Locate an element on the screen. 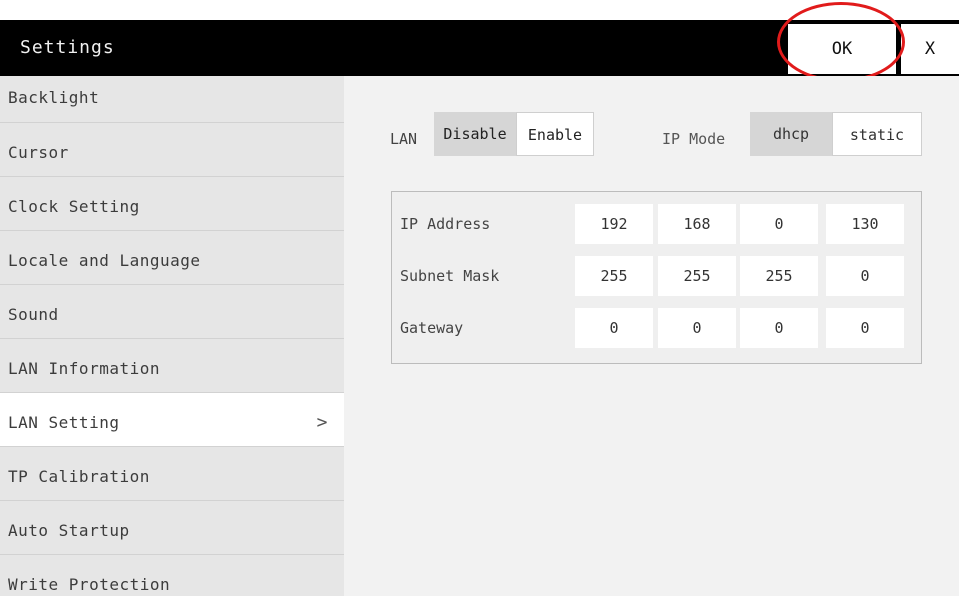  ip-address-octet-4: 130 is located at coordinates (865, 224).